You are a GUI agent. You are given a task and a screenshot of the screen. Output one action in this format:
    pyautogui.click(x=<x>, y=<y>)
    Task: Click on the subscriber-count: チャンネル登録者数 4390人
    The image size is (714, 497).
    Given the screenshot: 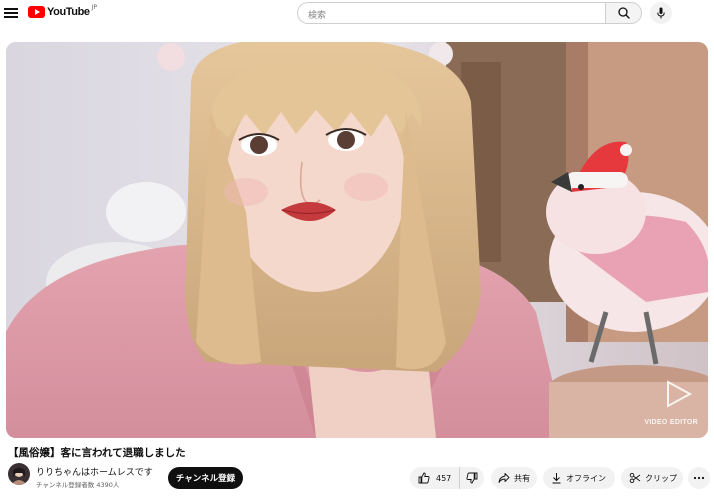 What is the action you would take?
    pyautogui.click(x=78, y=485)
    